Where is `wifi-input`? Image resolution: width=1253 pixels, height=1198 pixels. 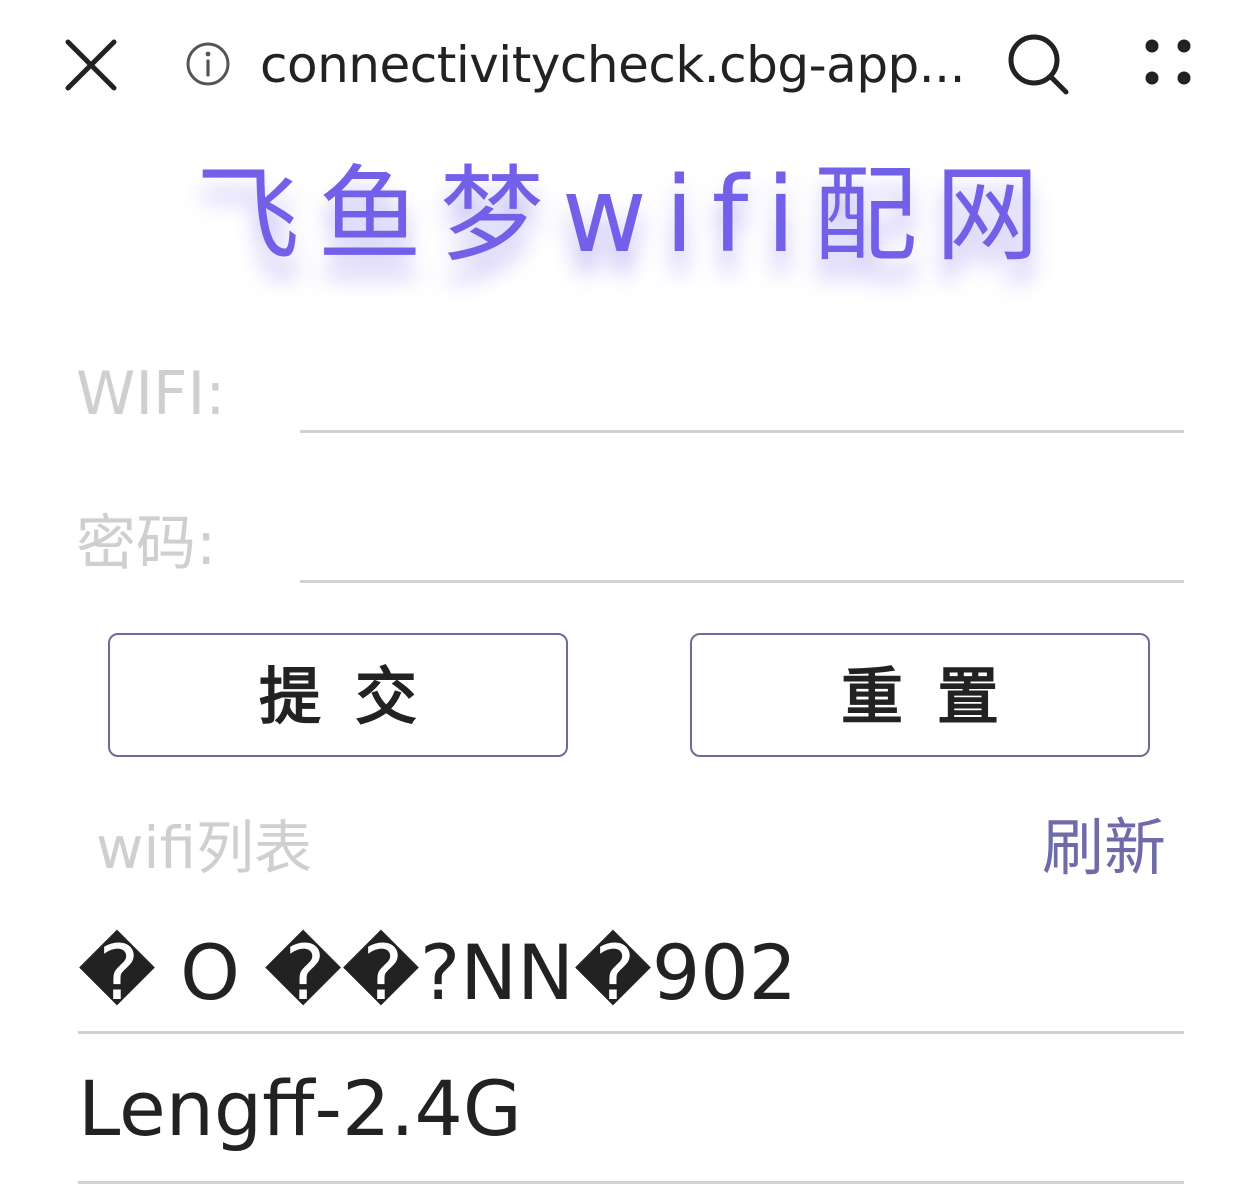
wifi-input is located at coordinates (742, 395).